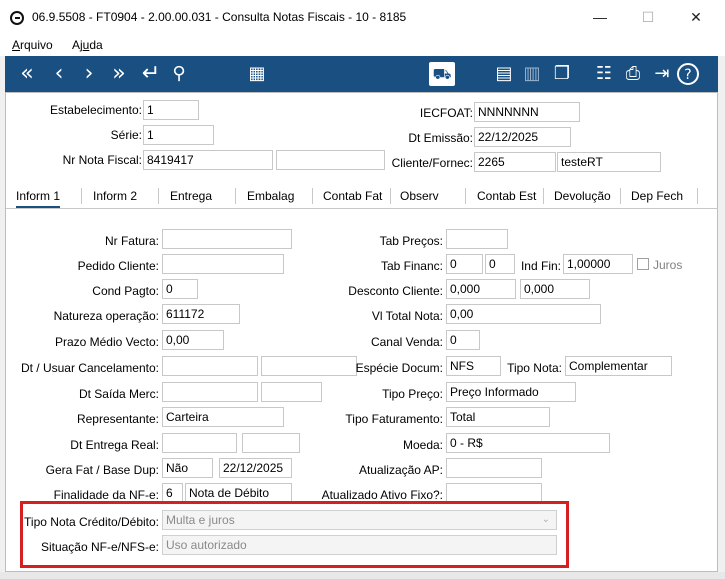 This screenshot has height=579, width=725. I want to click on tipo-faturamento-label: Tipo Faturamento:, so click(394, 419).